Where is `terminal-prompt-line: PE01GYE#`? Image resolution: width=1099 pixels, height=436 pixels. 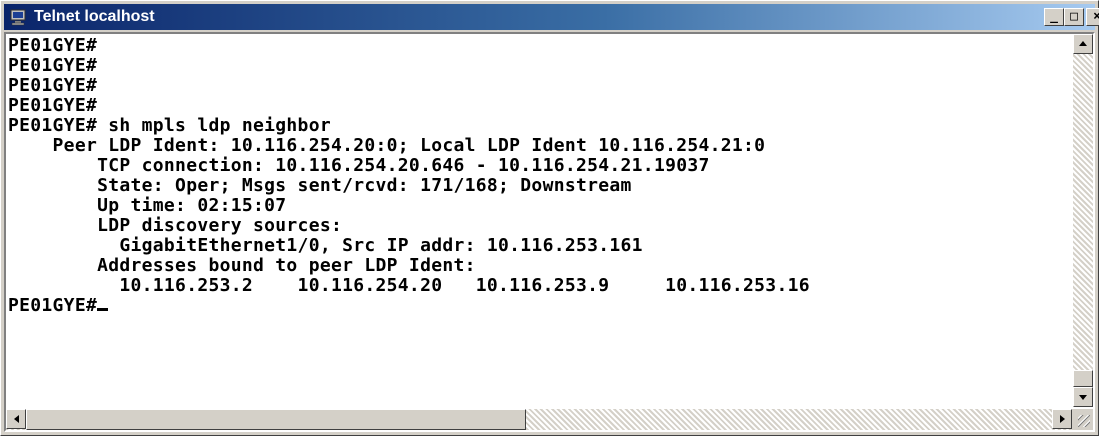 terminal-prompt-line: PE01GYE# is located at coordinates (539, 305).